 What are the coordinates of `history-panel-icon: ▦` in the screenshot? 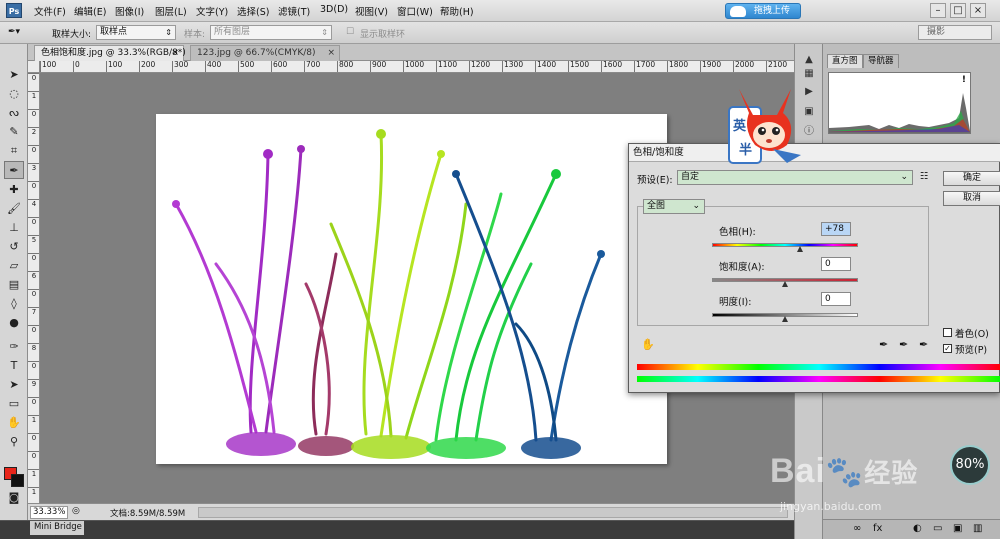 It's located at (809, 74).